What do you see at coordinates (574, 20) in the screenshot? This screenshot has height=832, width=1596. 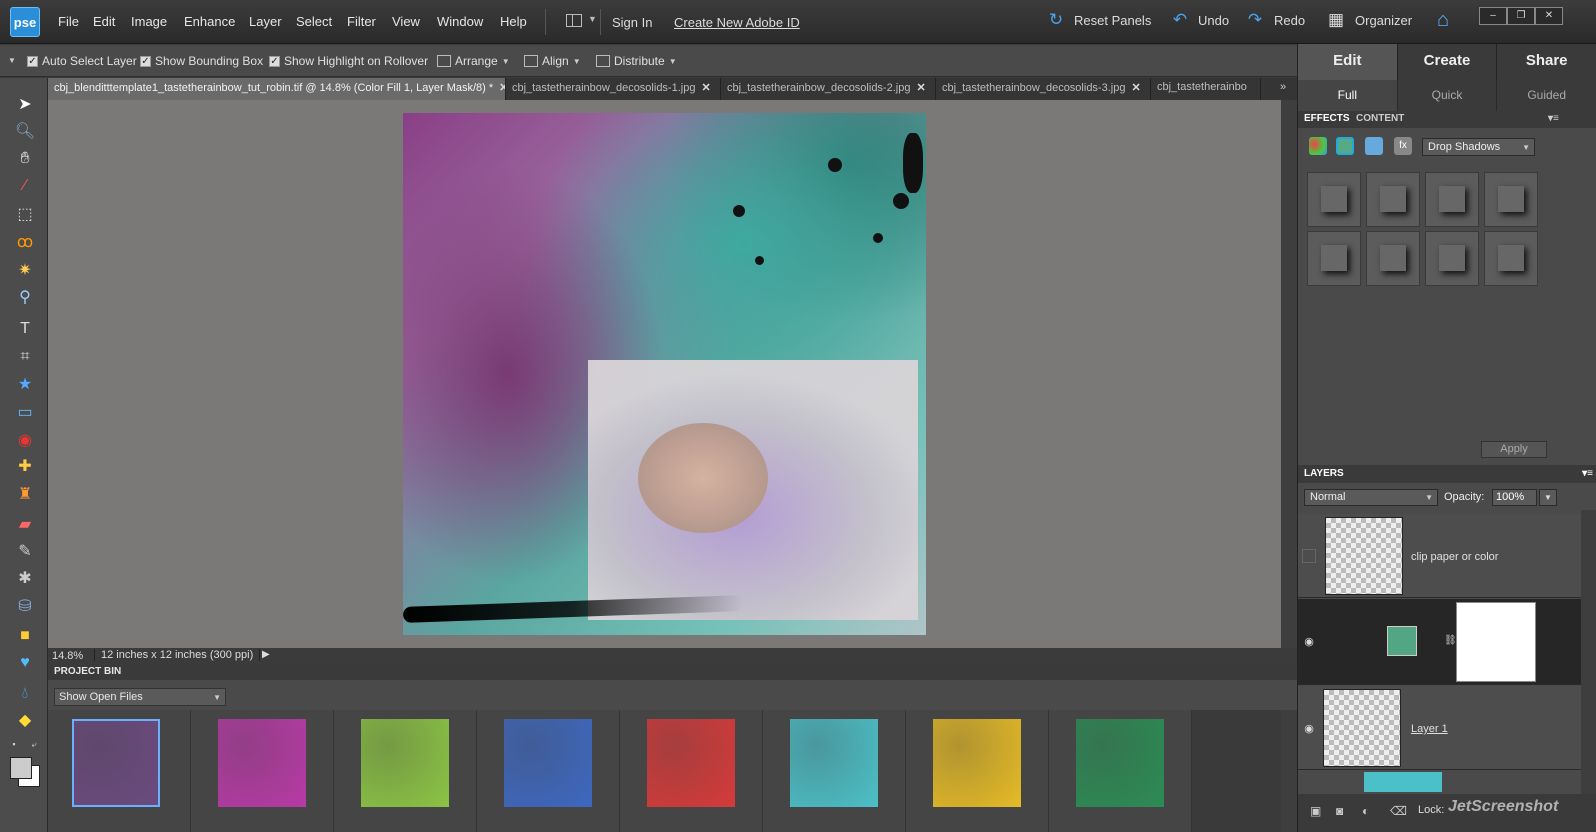 I see `workspace-layout-icon` at bounding box center [574, 20].